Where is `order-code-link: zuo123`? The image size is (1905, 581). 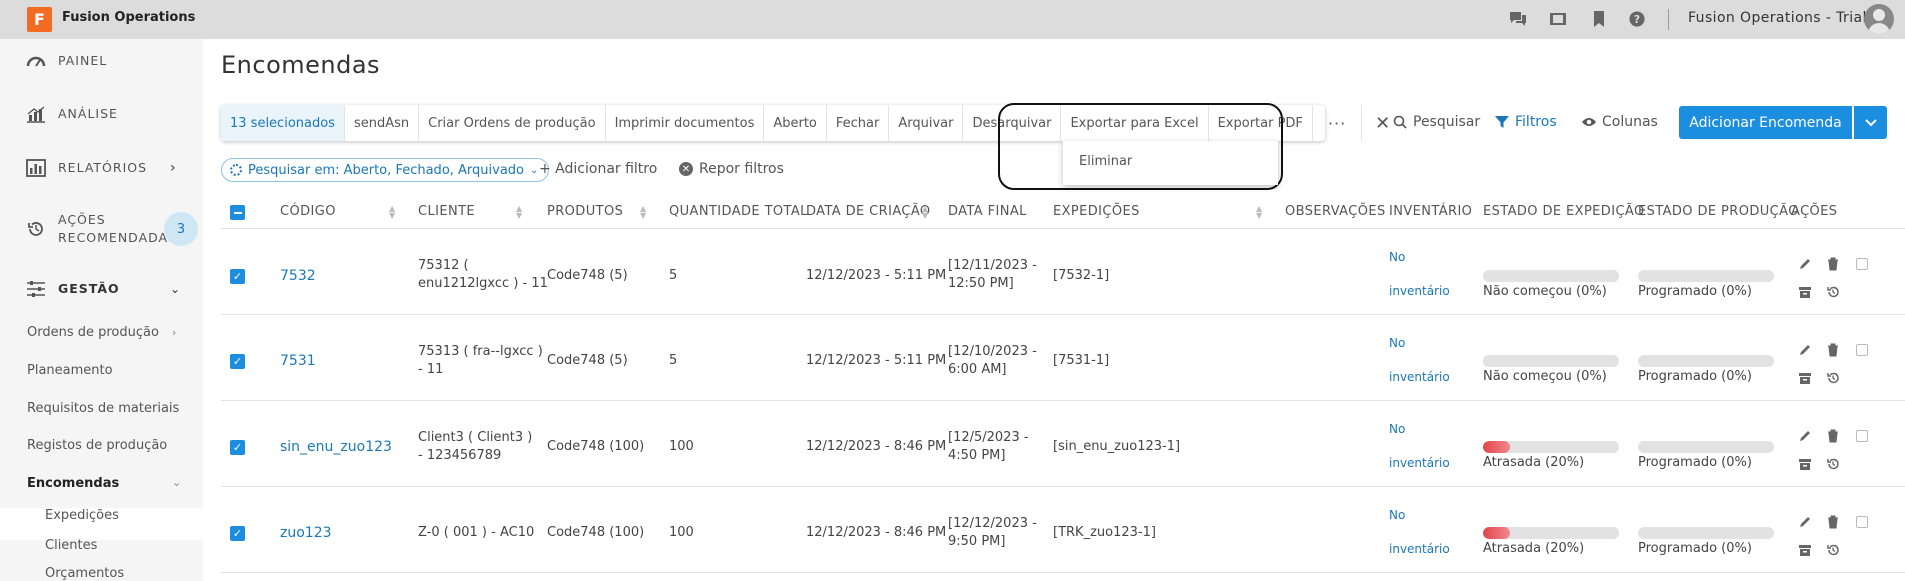 order-code-link: zuo123 is located at coordinates (306, 533).